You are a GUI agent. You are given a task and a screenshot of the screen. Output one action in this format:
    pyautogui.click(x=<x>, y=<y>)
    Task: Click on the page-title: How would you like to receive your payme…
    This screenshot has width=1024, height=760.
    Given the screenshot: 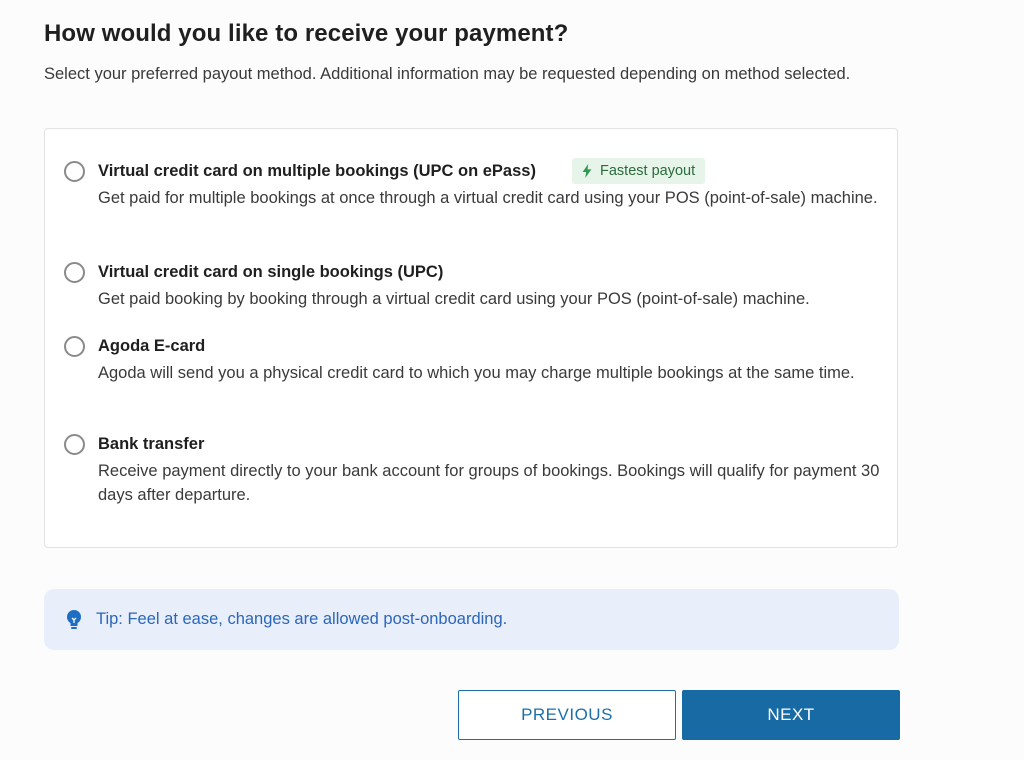 What is the action you would take?
    pyautogui.click(x=306, y=33)
    